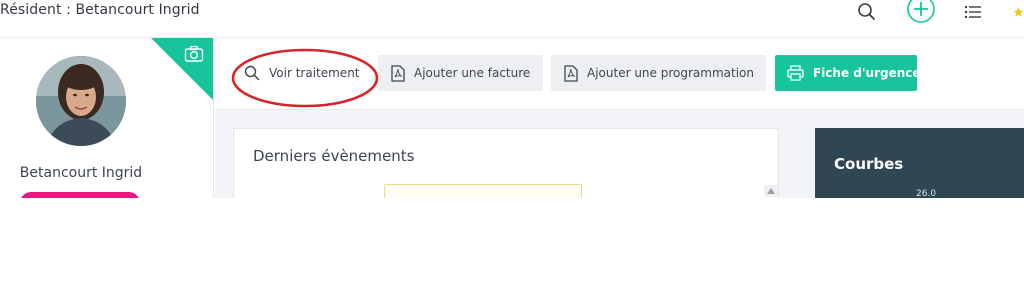 This screenshot has height=300, width=1024. I want to click on curves-card: Courbes 26.0, so click(919, 163).